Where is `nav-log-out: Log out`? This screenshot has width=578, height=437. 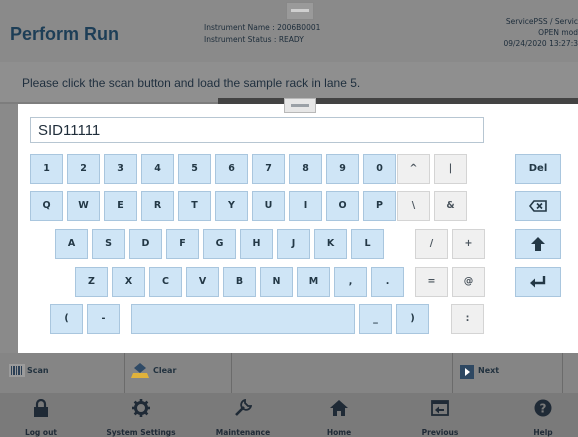
nav-log-out: Log out is located at coordinates (41, 415).